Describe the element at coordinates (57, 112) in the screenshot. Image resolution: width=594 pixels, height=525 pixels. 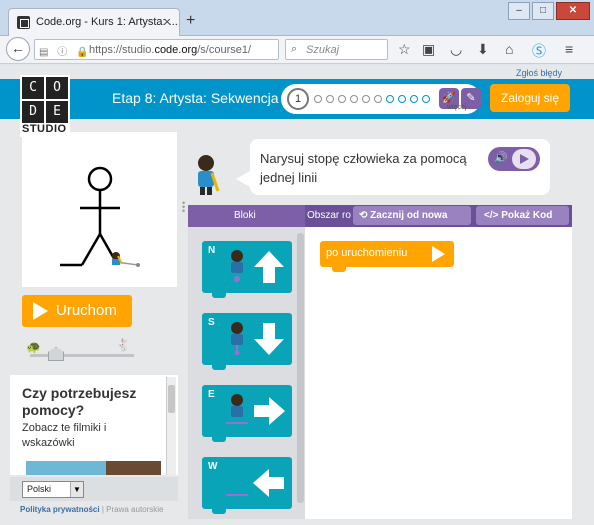
I see `logo-letter: E` at that location.